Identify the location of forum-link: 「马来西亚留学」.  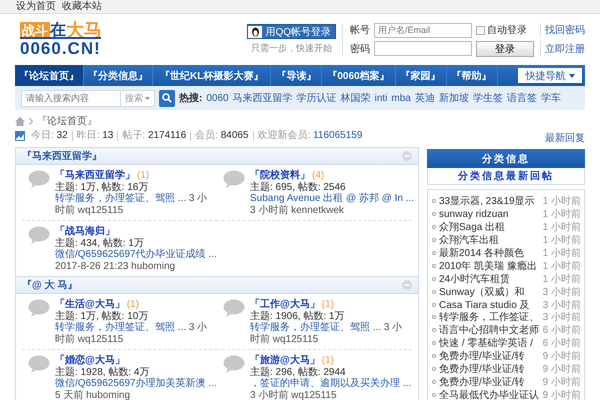
(95, 175).